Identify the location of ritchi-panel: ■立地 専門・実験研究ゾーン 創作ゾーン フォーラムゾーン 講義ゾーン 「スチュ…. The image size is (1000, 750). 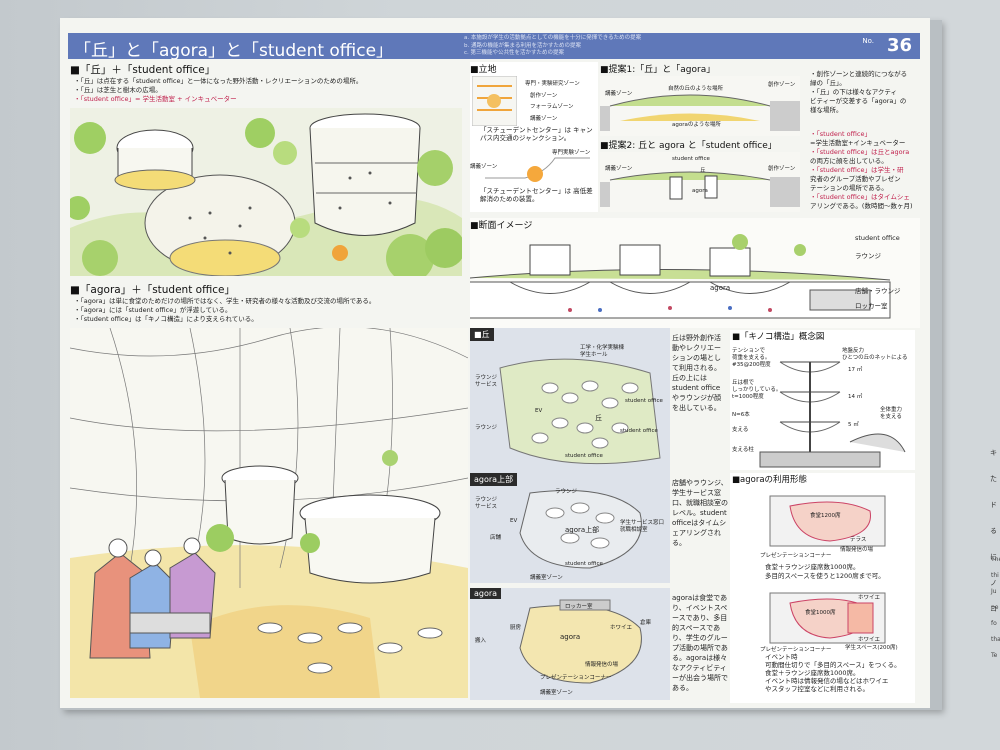
(534, 137).